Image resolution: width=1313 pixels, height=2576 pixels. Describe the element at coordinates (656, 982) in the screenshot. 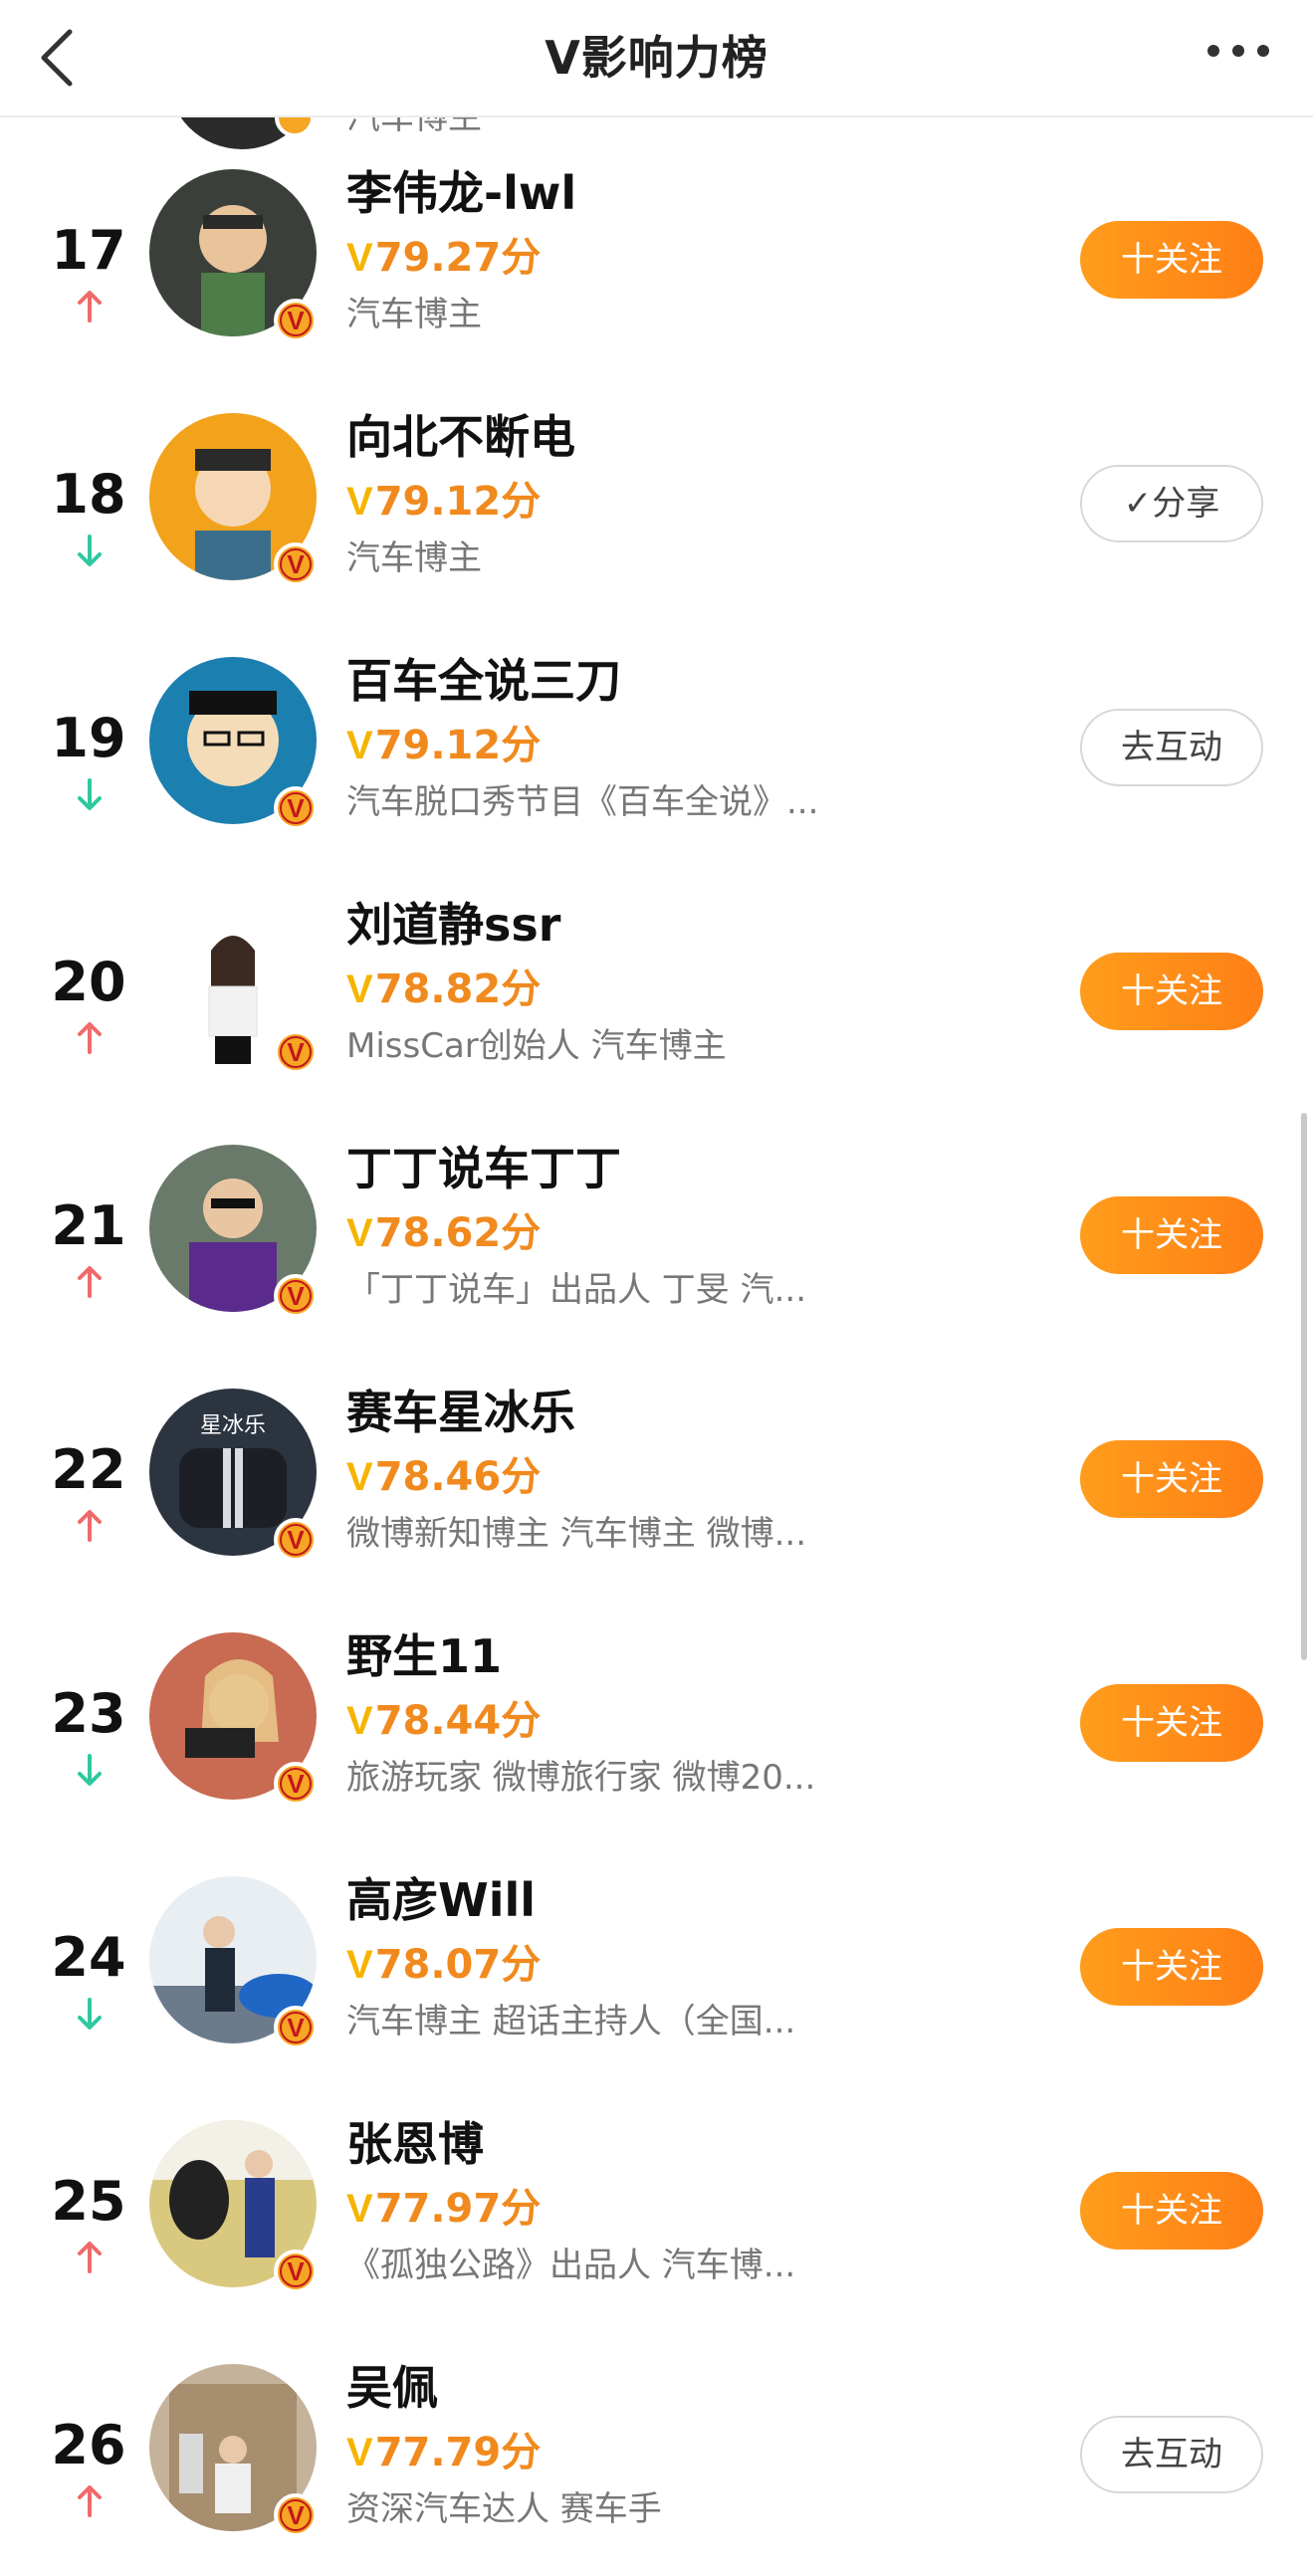

I see `ranking-row: 20 V 刘道静ssr V78.82分 MissCar创始人 汽车博主 十关注` at that location.